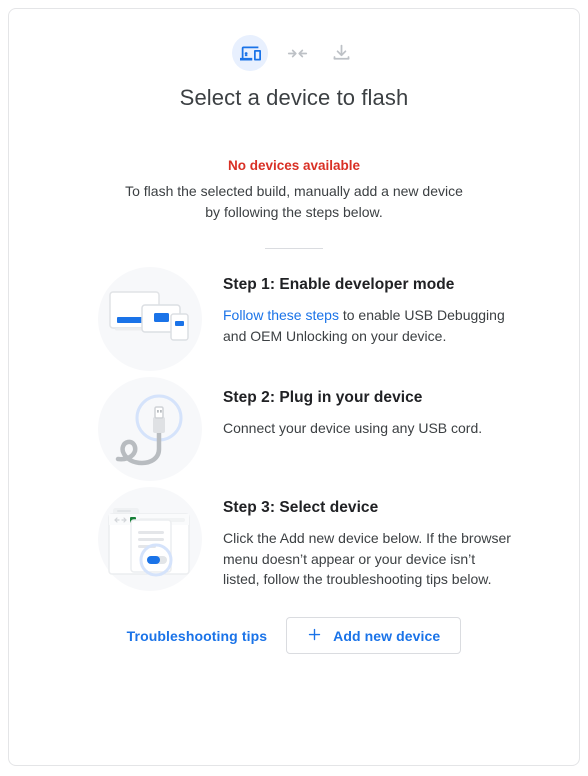 The height and width of the screenshot is (776, 588). I want to click on divider, so click(294, 248).